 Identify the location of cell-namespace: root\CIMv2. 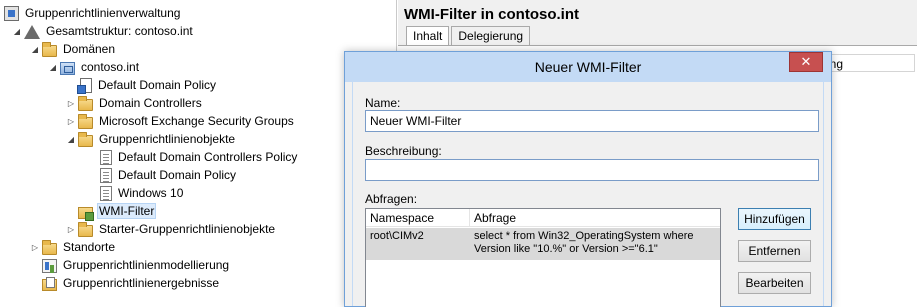
(397, 236).